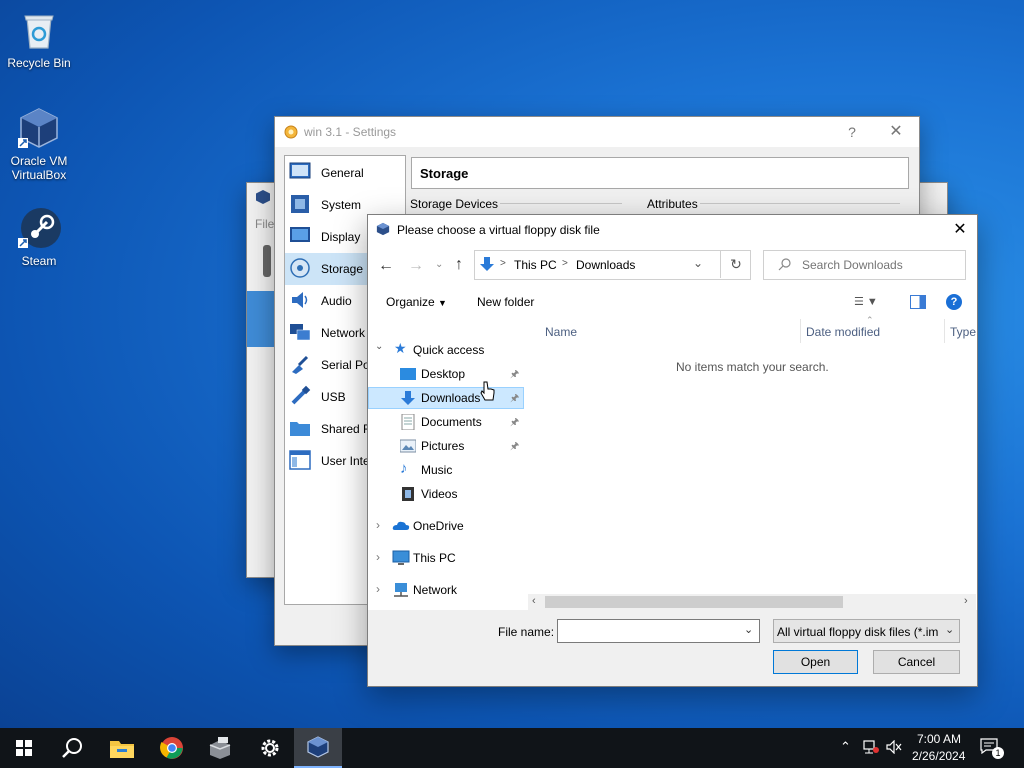 Image resolution: width=1024 pixels, height=768 pixels. What do you see at coordinates (270, 748) in the screenshot?
I see `taskbar-settings` at bounding box center [270, 748].